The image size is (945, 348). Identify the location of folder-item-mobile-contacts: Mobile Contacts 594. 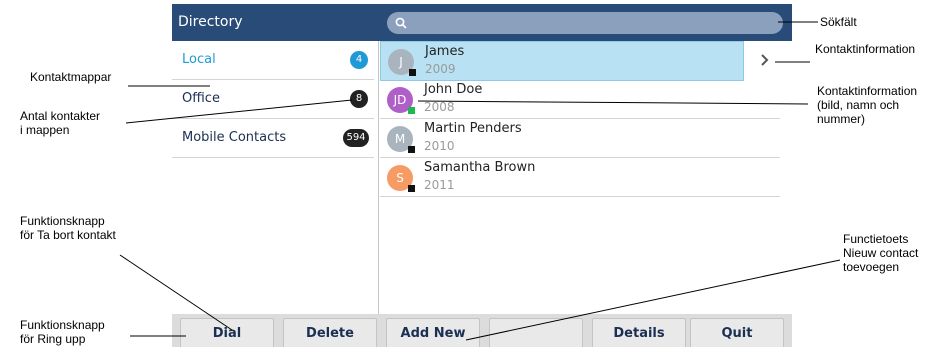
(273, 138).